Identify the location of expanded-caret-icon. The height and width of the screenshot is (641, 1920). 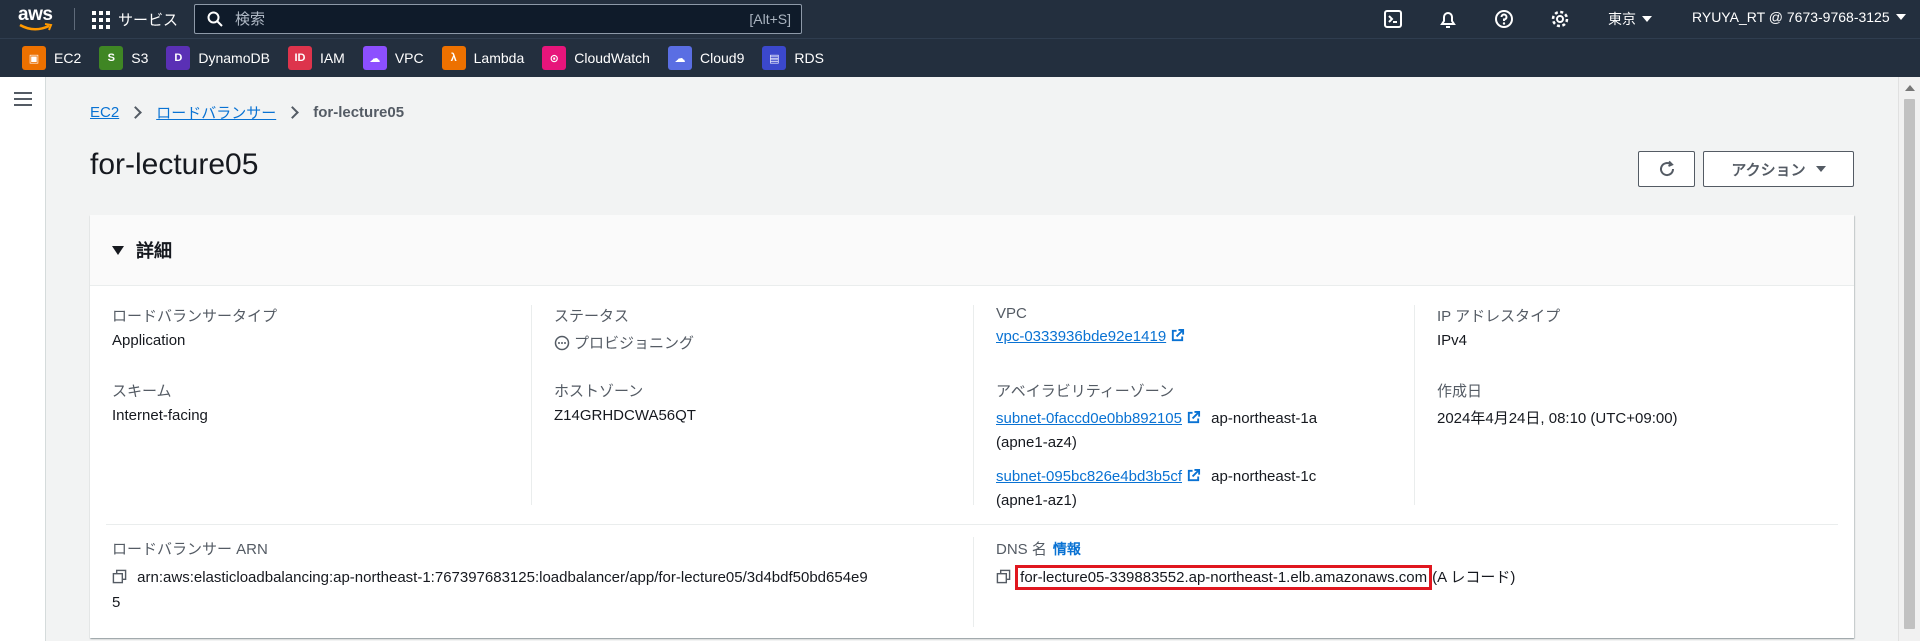
(118, 250).